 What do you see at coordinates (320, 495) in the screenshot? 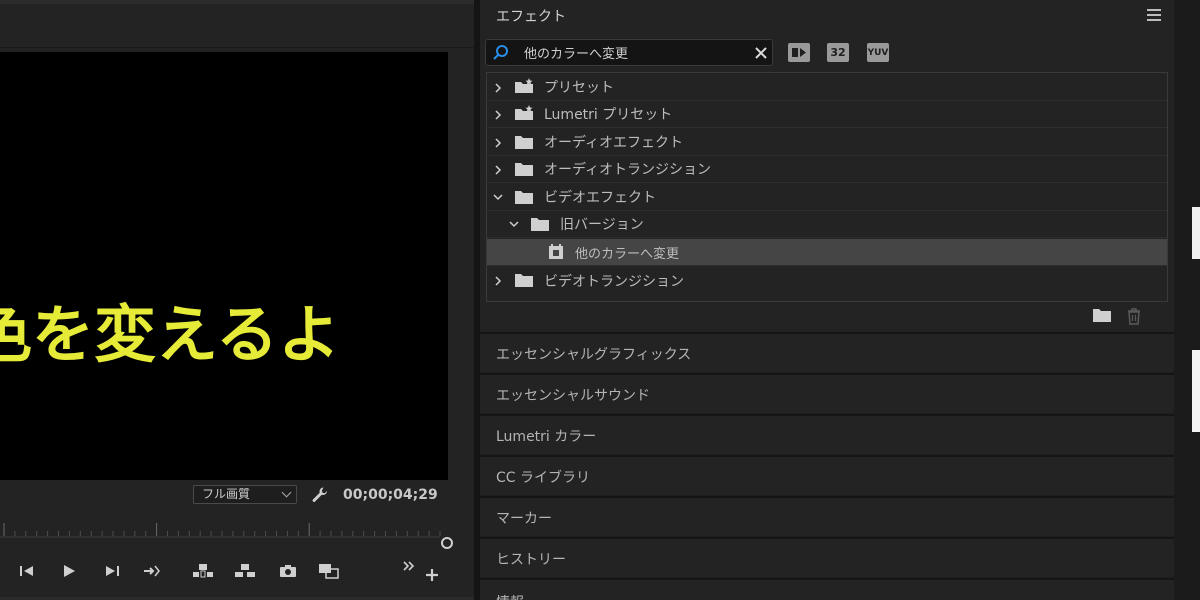
I see `wrench-icon` at bounding box center [320, 495].